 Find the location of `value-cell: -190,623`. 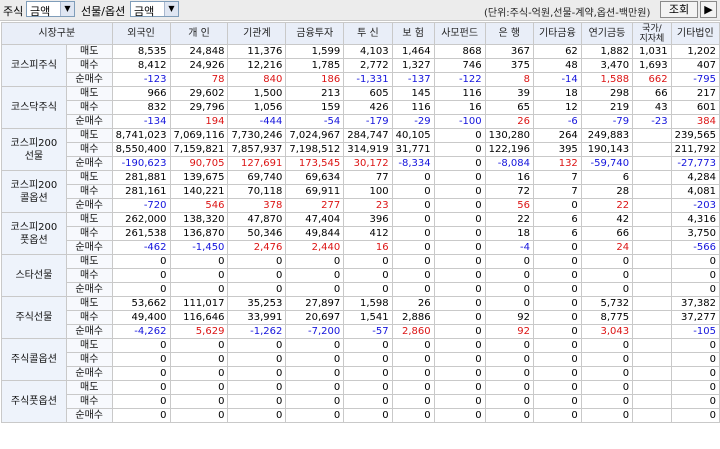

value-cell: -190,623 is located at coordinates (141, 163).